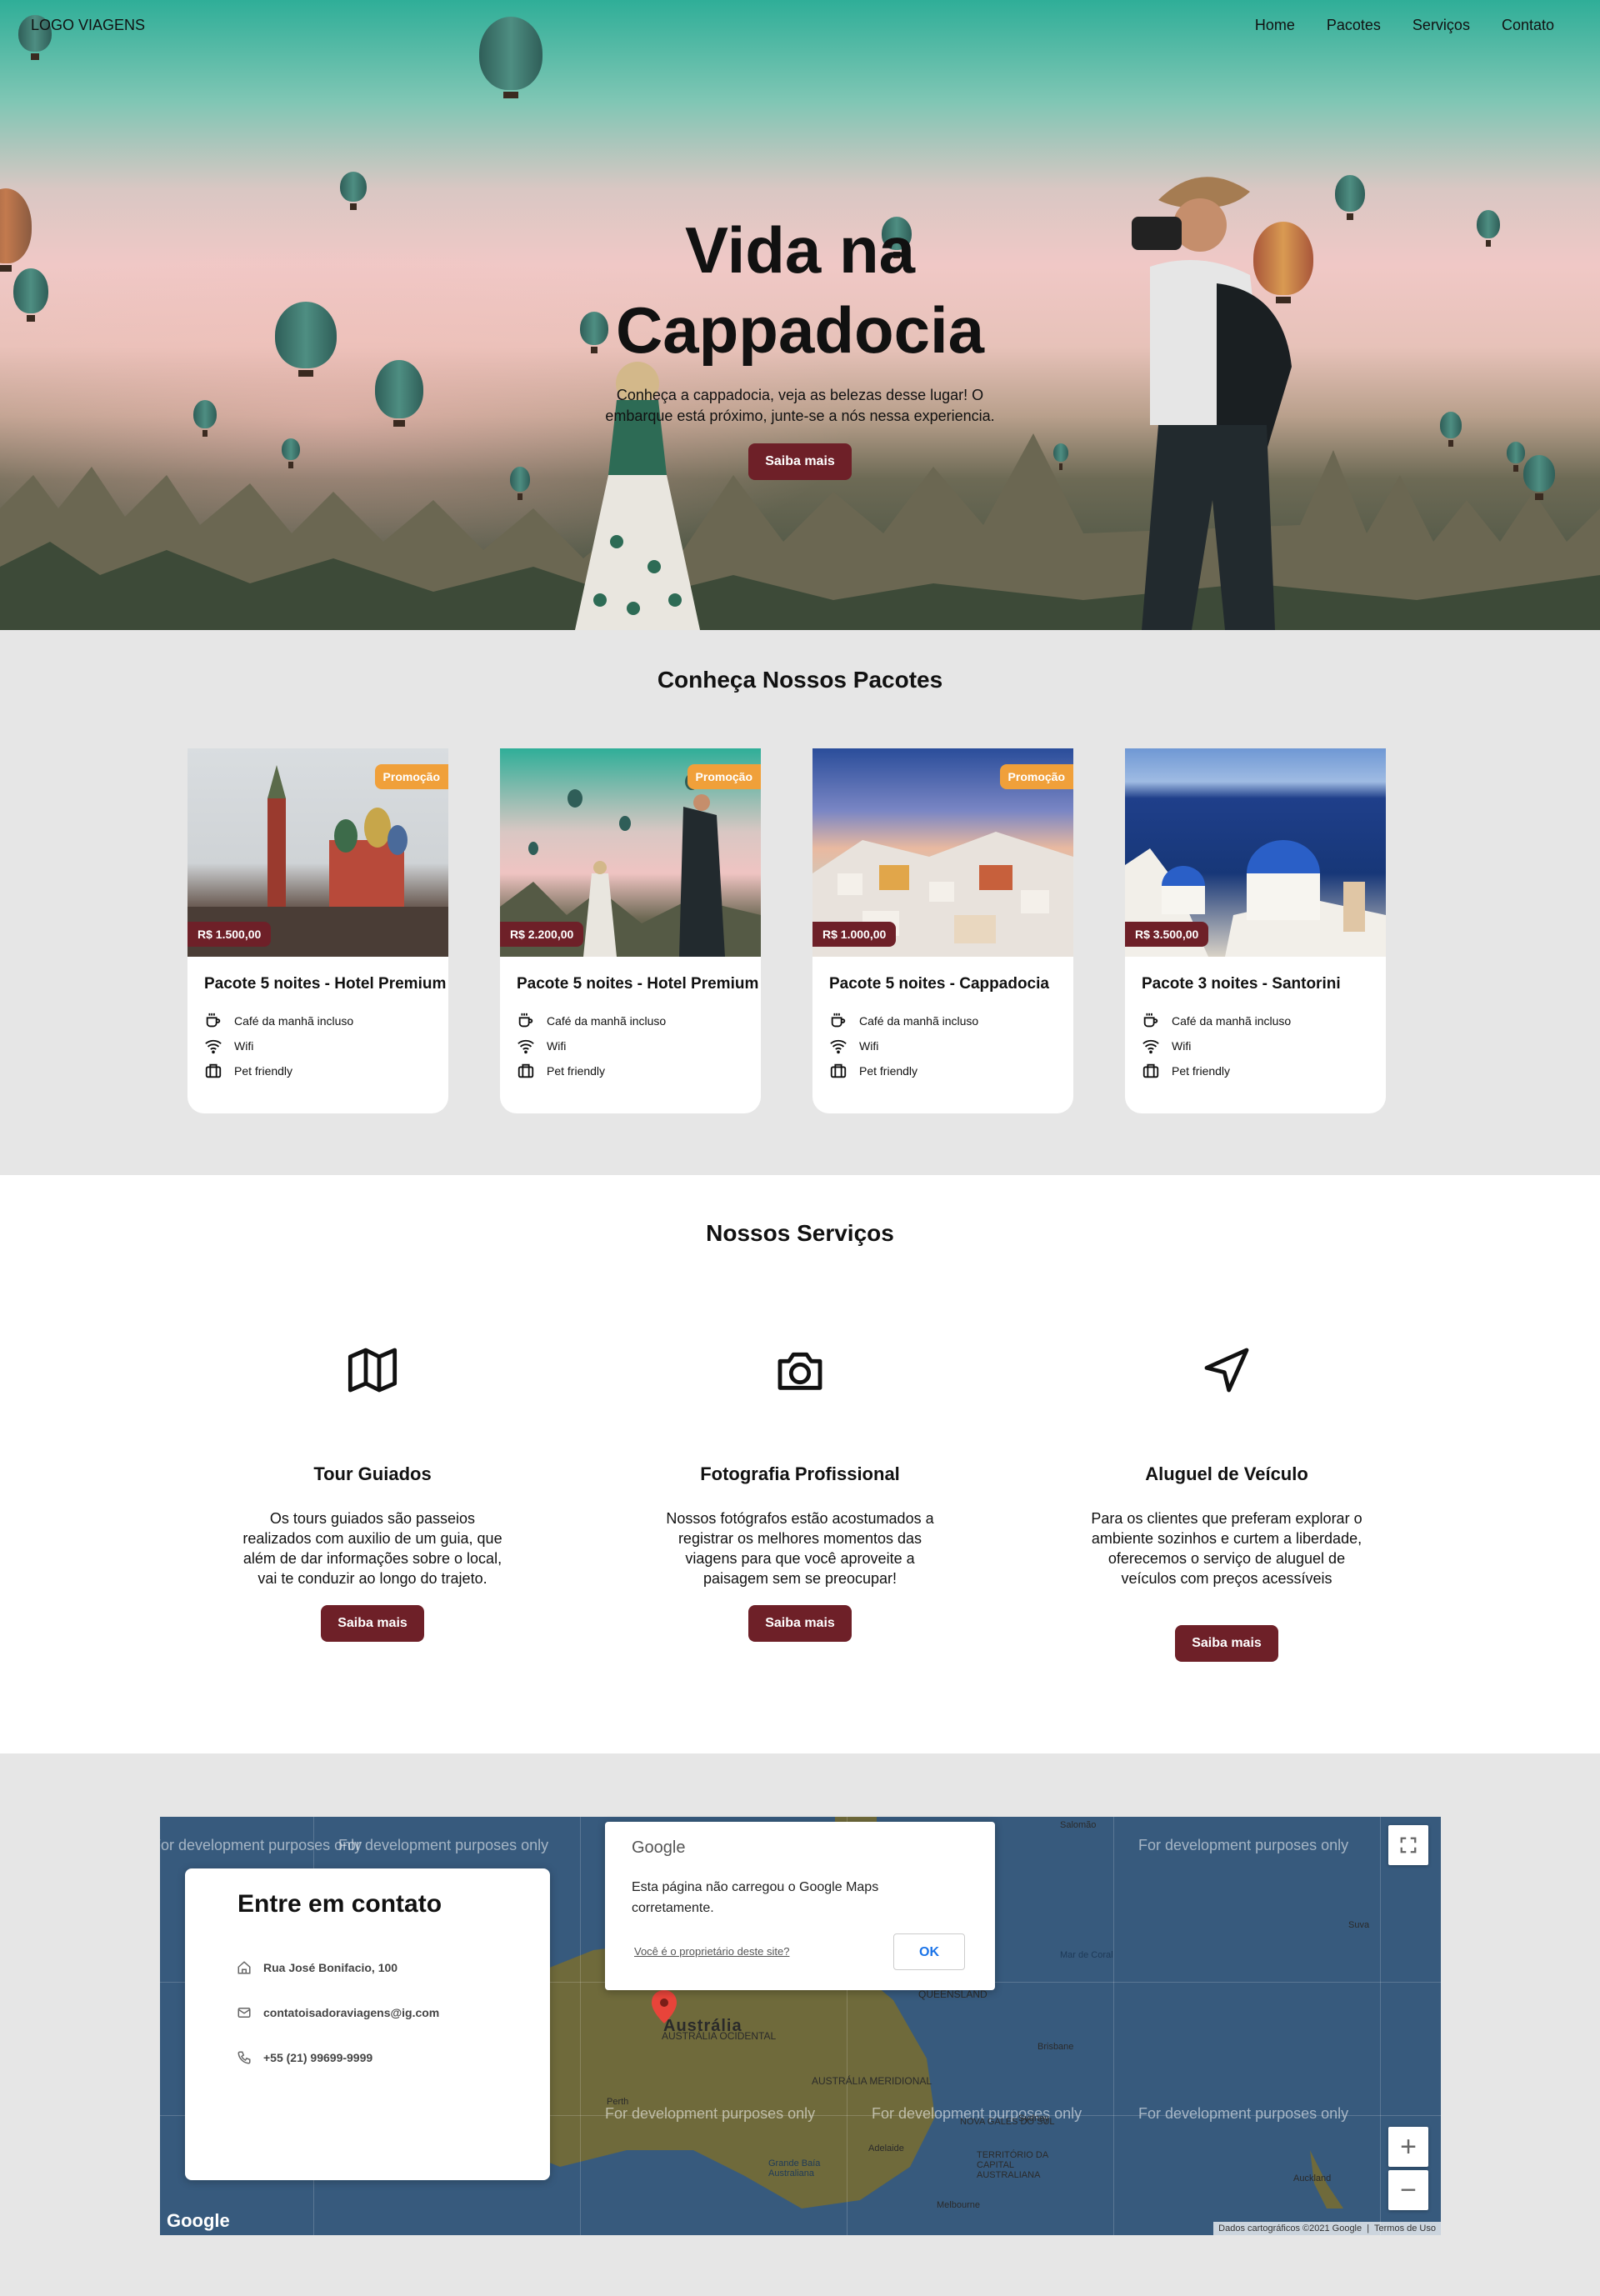 The image size is (1600, 2296). Describe the element at coordinates (942, 852) in the screenshot. I see `package-image-santorini-town: Promoção R$ 1.000,00` at that location.